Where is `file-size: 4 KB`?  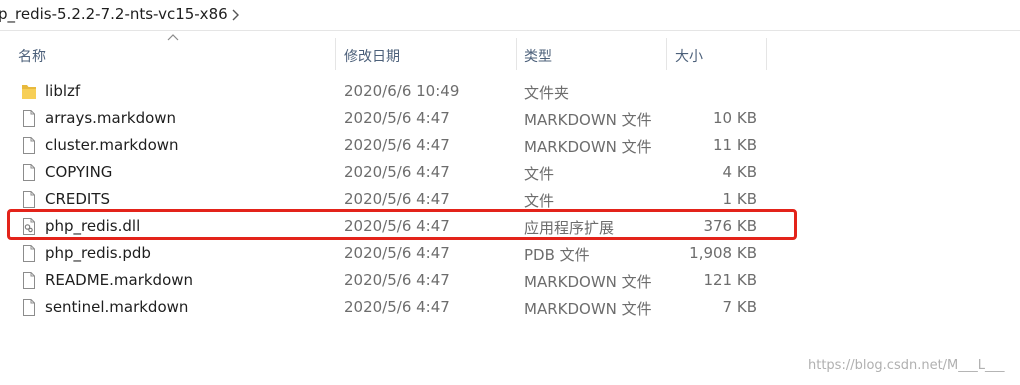
file-size: 4 KB is located at coordinates (739, 172).